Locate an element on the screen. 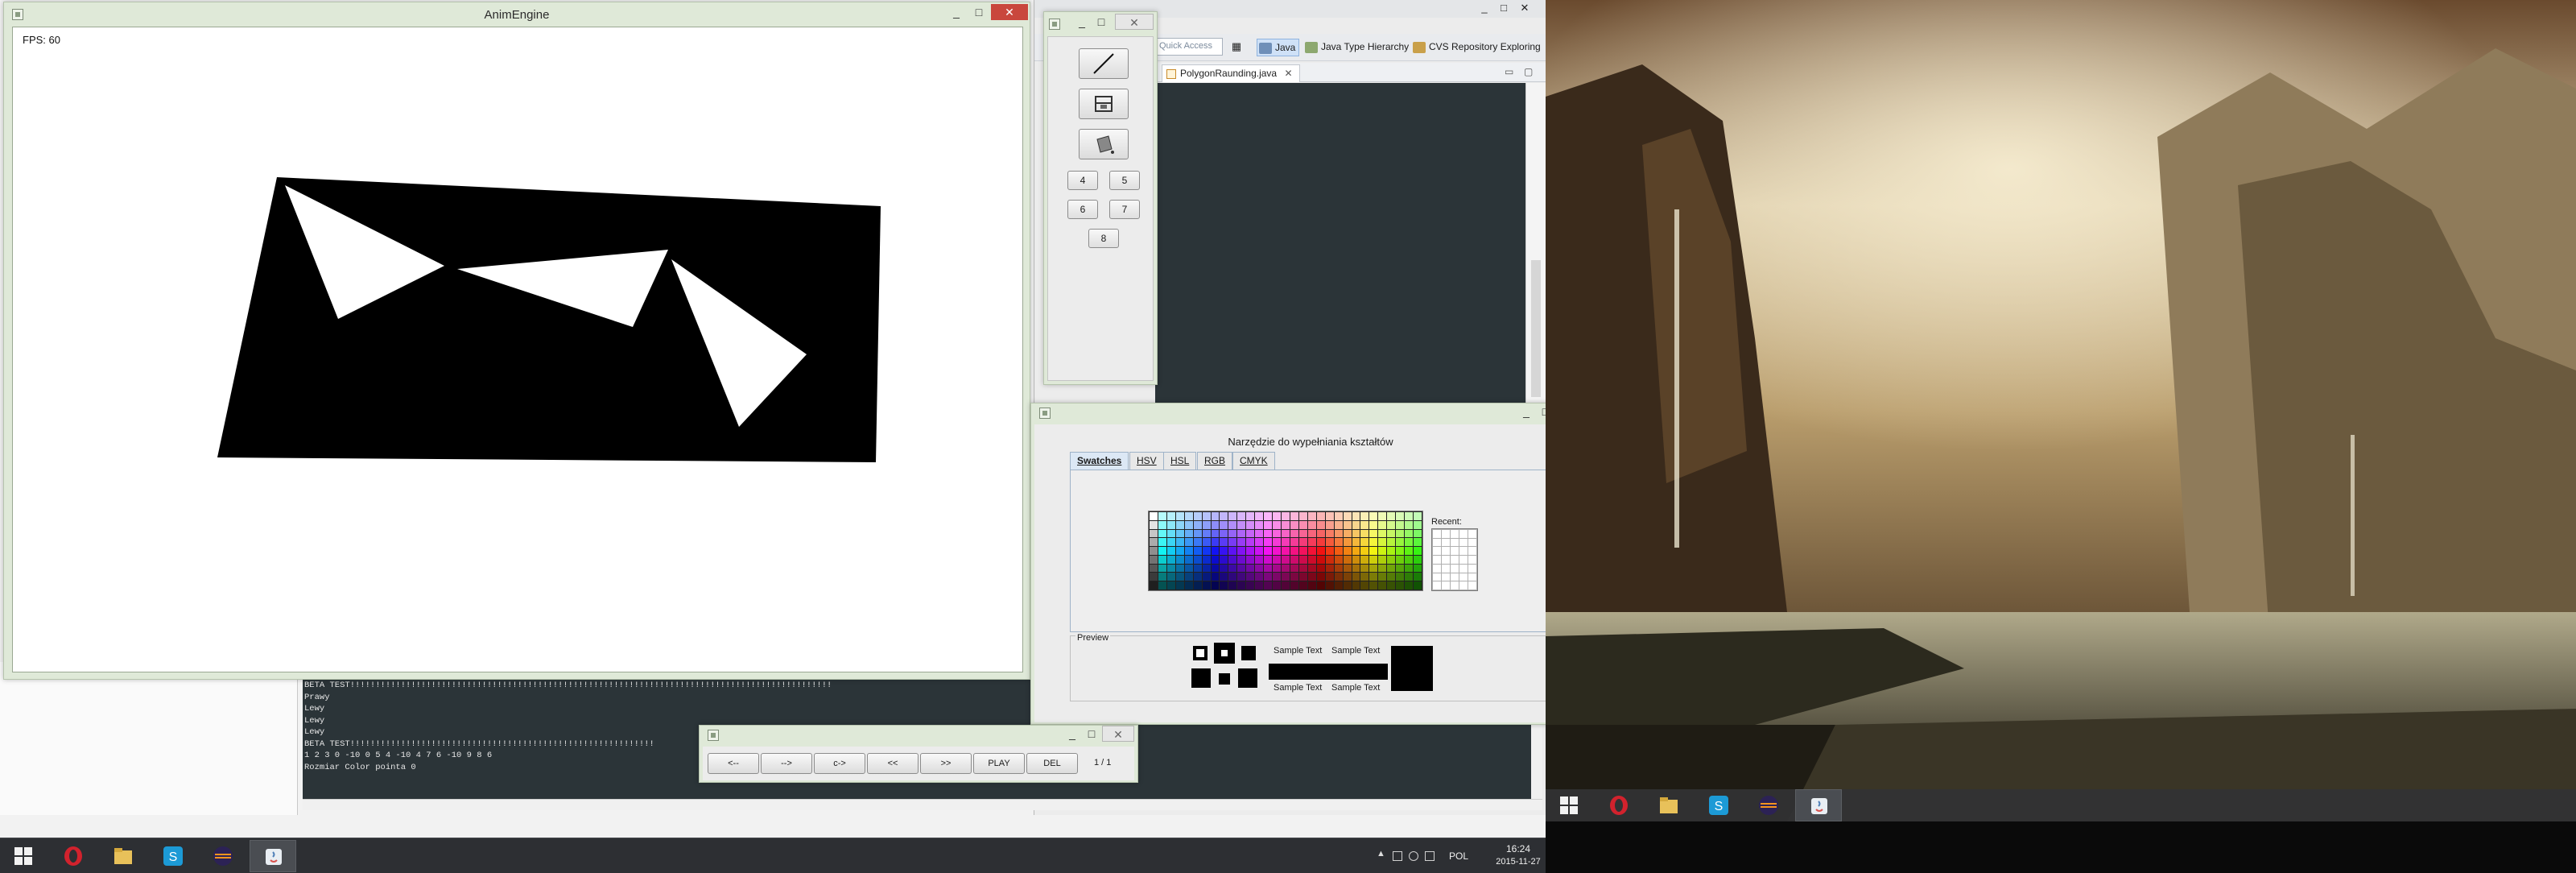 The height and width of the screenshot is (873, 2576). swatch-grid is located at coordinates (1285, 551).